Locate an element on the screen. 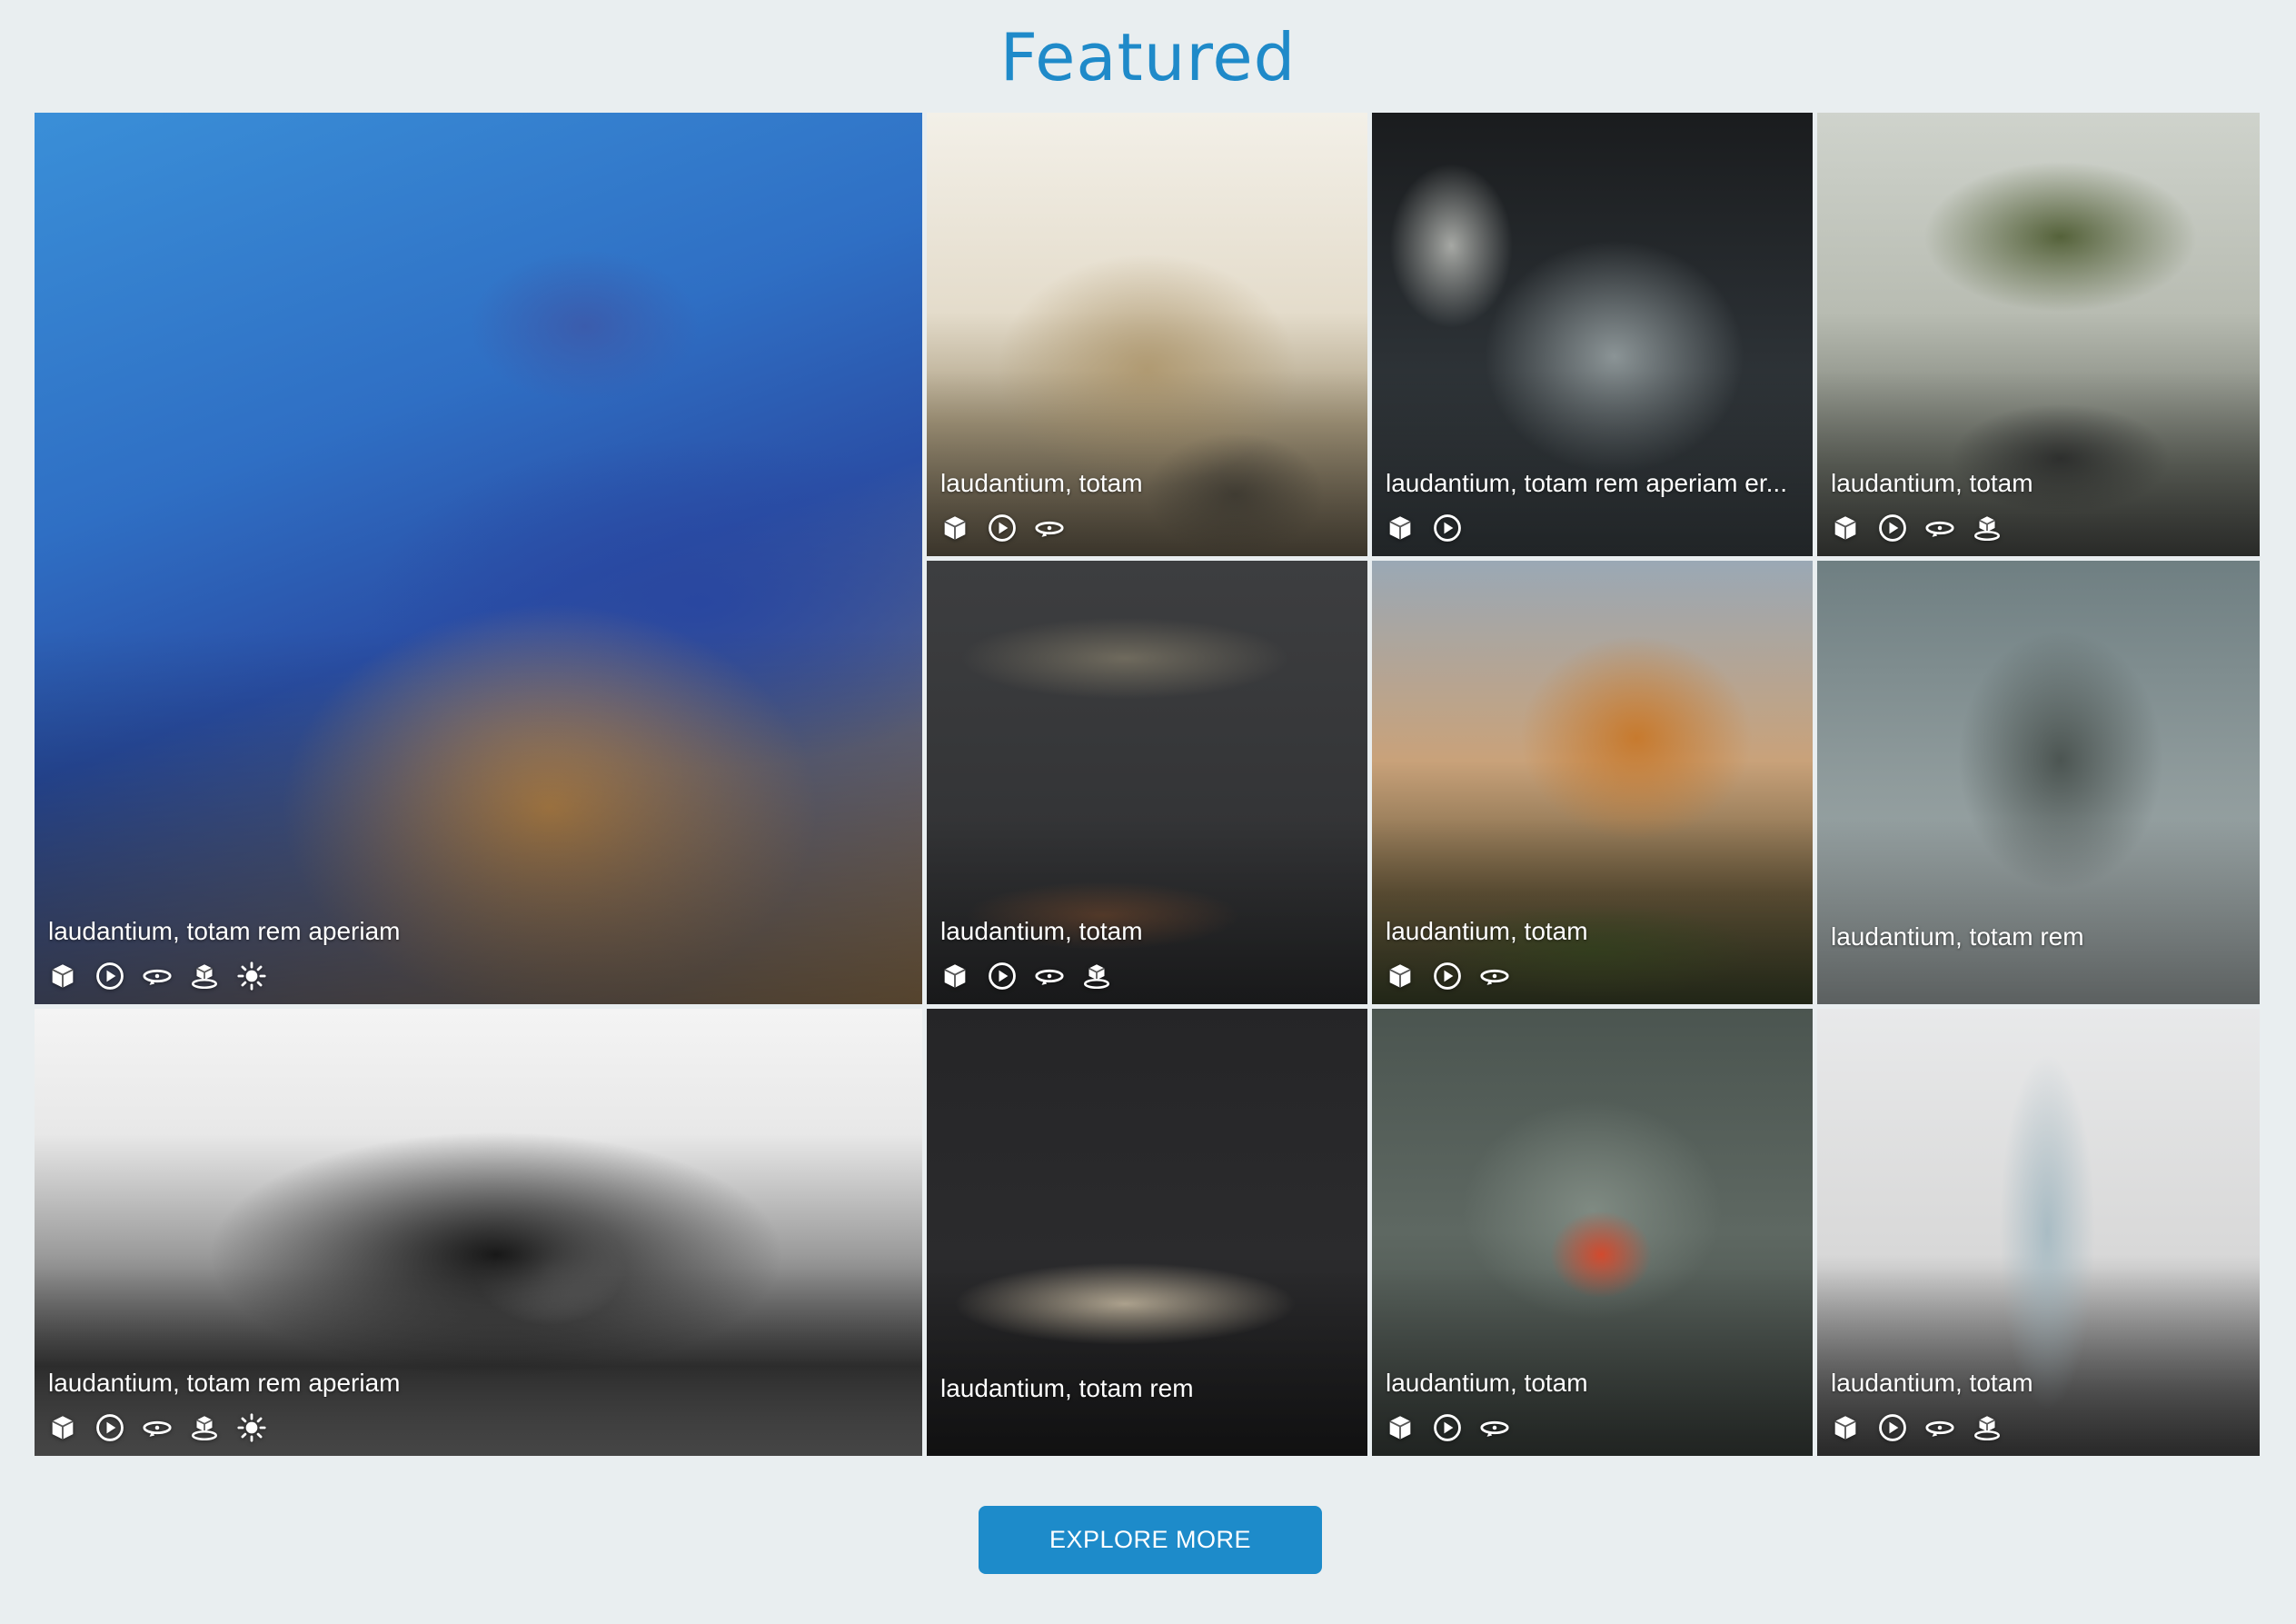 This screenshot has width=2296, height=1624. featured-tile: laudantium, totam rem aperiam is located at coordinates (479, 1232).